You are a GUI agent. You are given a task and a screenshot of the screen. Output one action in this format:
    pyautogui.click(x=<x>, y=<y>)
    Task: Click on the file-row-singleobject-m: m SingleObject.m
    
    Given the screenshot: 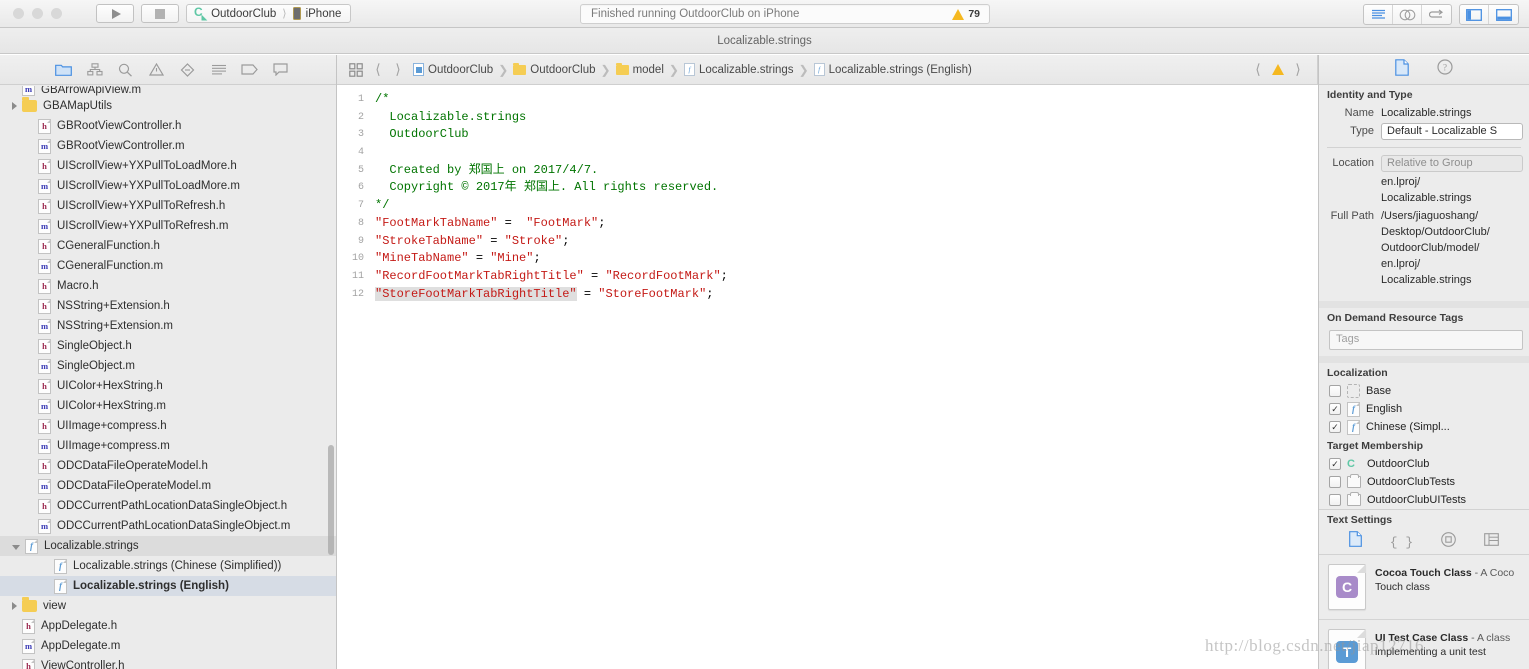 What is the action you would take?
    pyautogui.click(x=168, y=366)
    